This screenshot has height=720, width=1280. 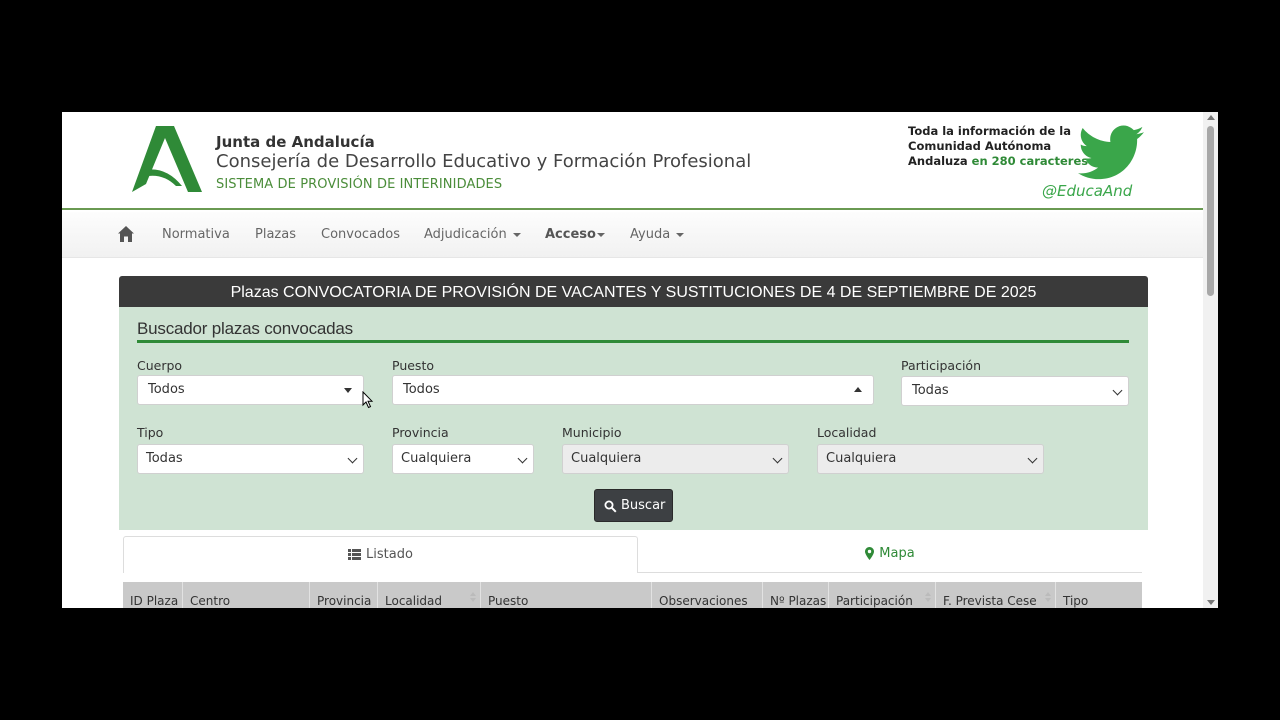 I want to click on nav-convocados: Convocados, so click(x=360, y=234).